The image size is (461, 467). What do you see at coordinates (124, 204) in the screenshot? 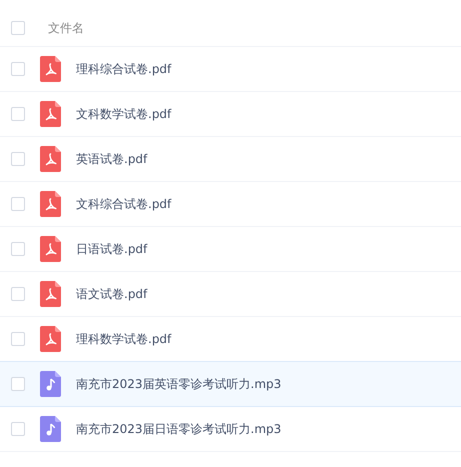
I see `file-name: 文科综合试卷.pdf` at bounding box center [124, 204].